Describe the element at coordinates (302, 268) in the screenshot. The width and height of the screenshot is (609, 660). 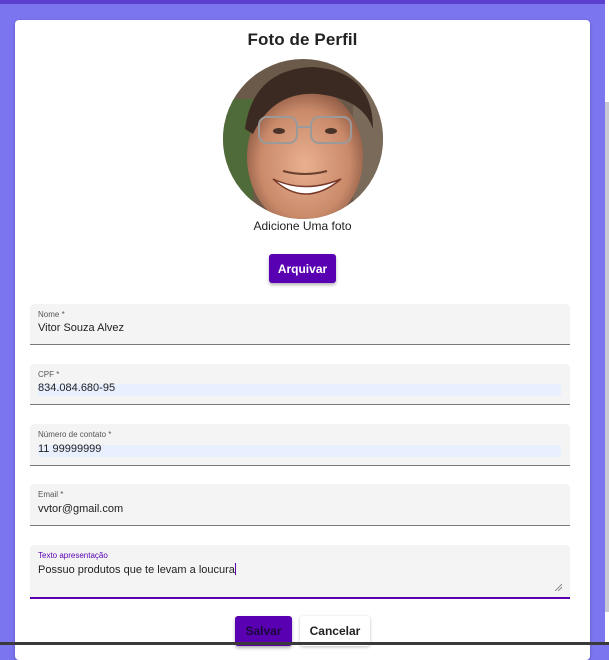
I see `upload-photo-button: Arquivar` at that location.